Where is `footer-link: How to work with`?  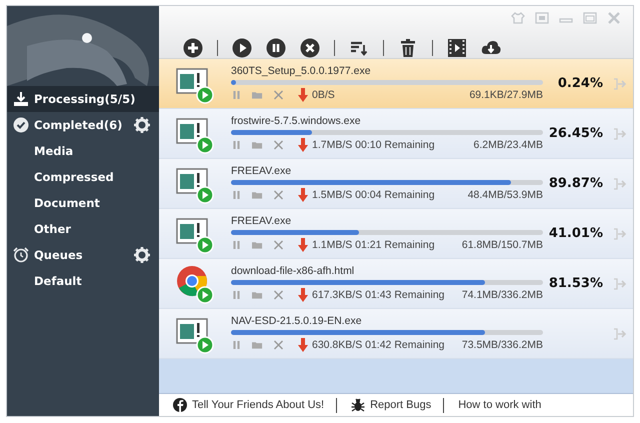
footer-link: How to work with is located at coordinates (500, 405).